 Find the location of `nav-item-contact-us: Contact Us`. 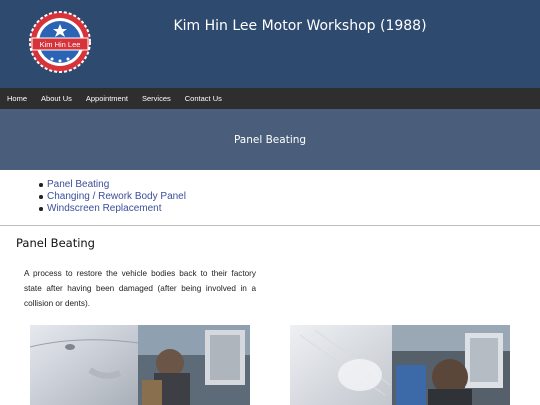

nav-item-contact-us: Contact Us is located at coordinates (203, 98).